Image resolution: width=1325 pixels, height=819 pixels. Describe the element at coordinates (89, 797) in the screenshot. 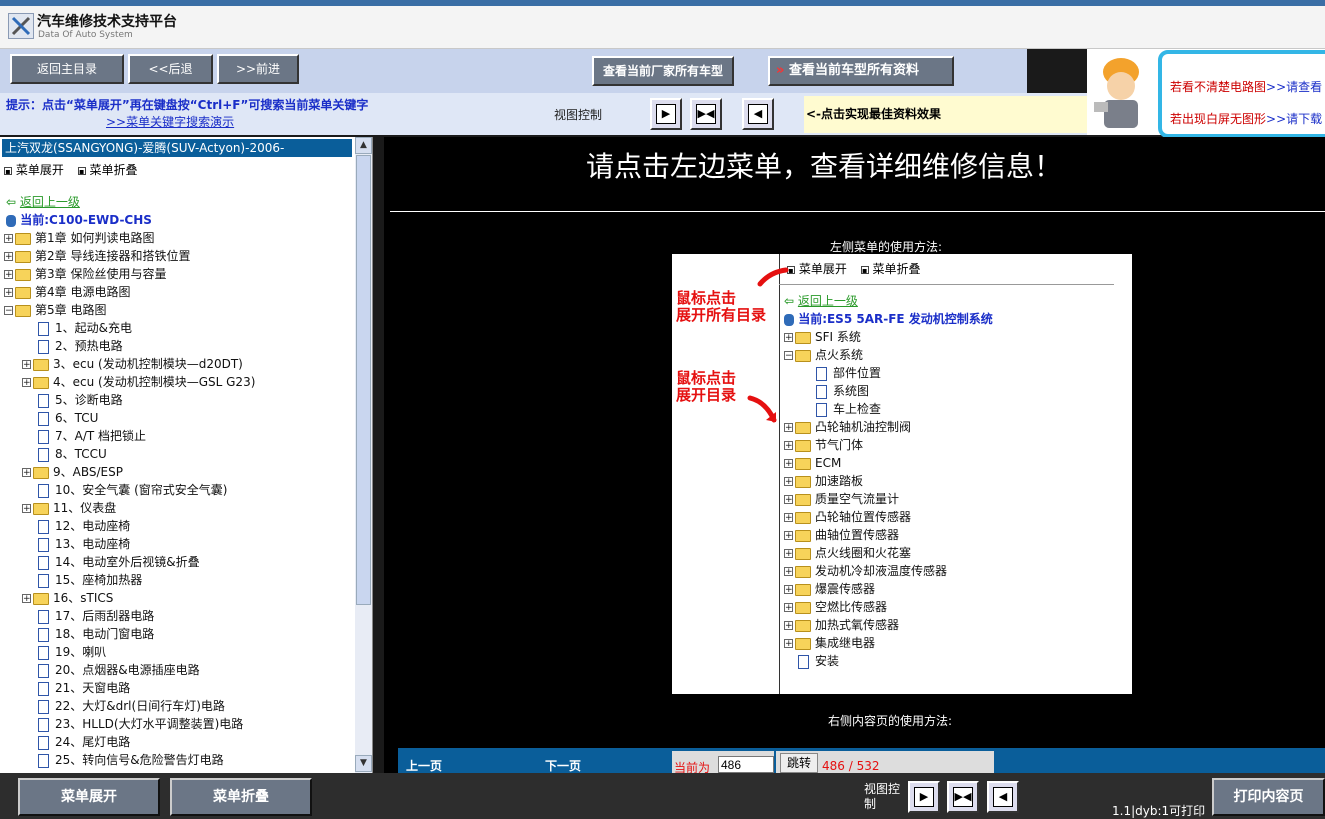

I see `bottom-expand-button: 菜单展开` at that location.